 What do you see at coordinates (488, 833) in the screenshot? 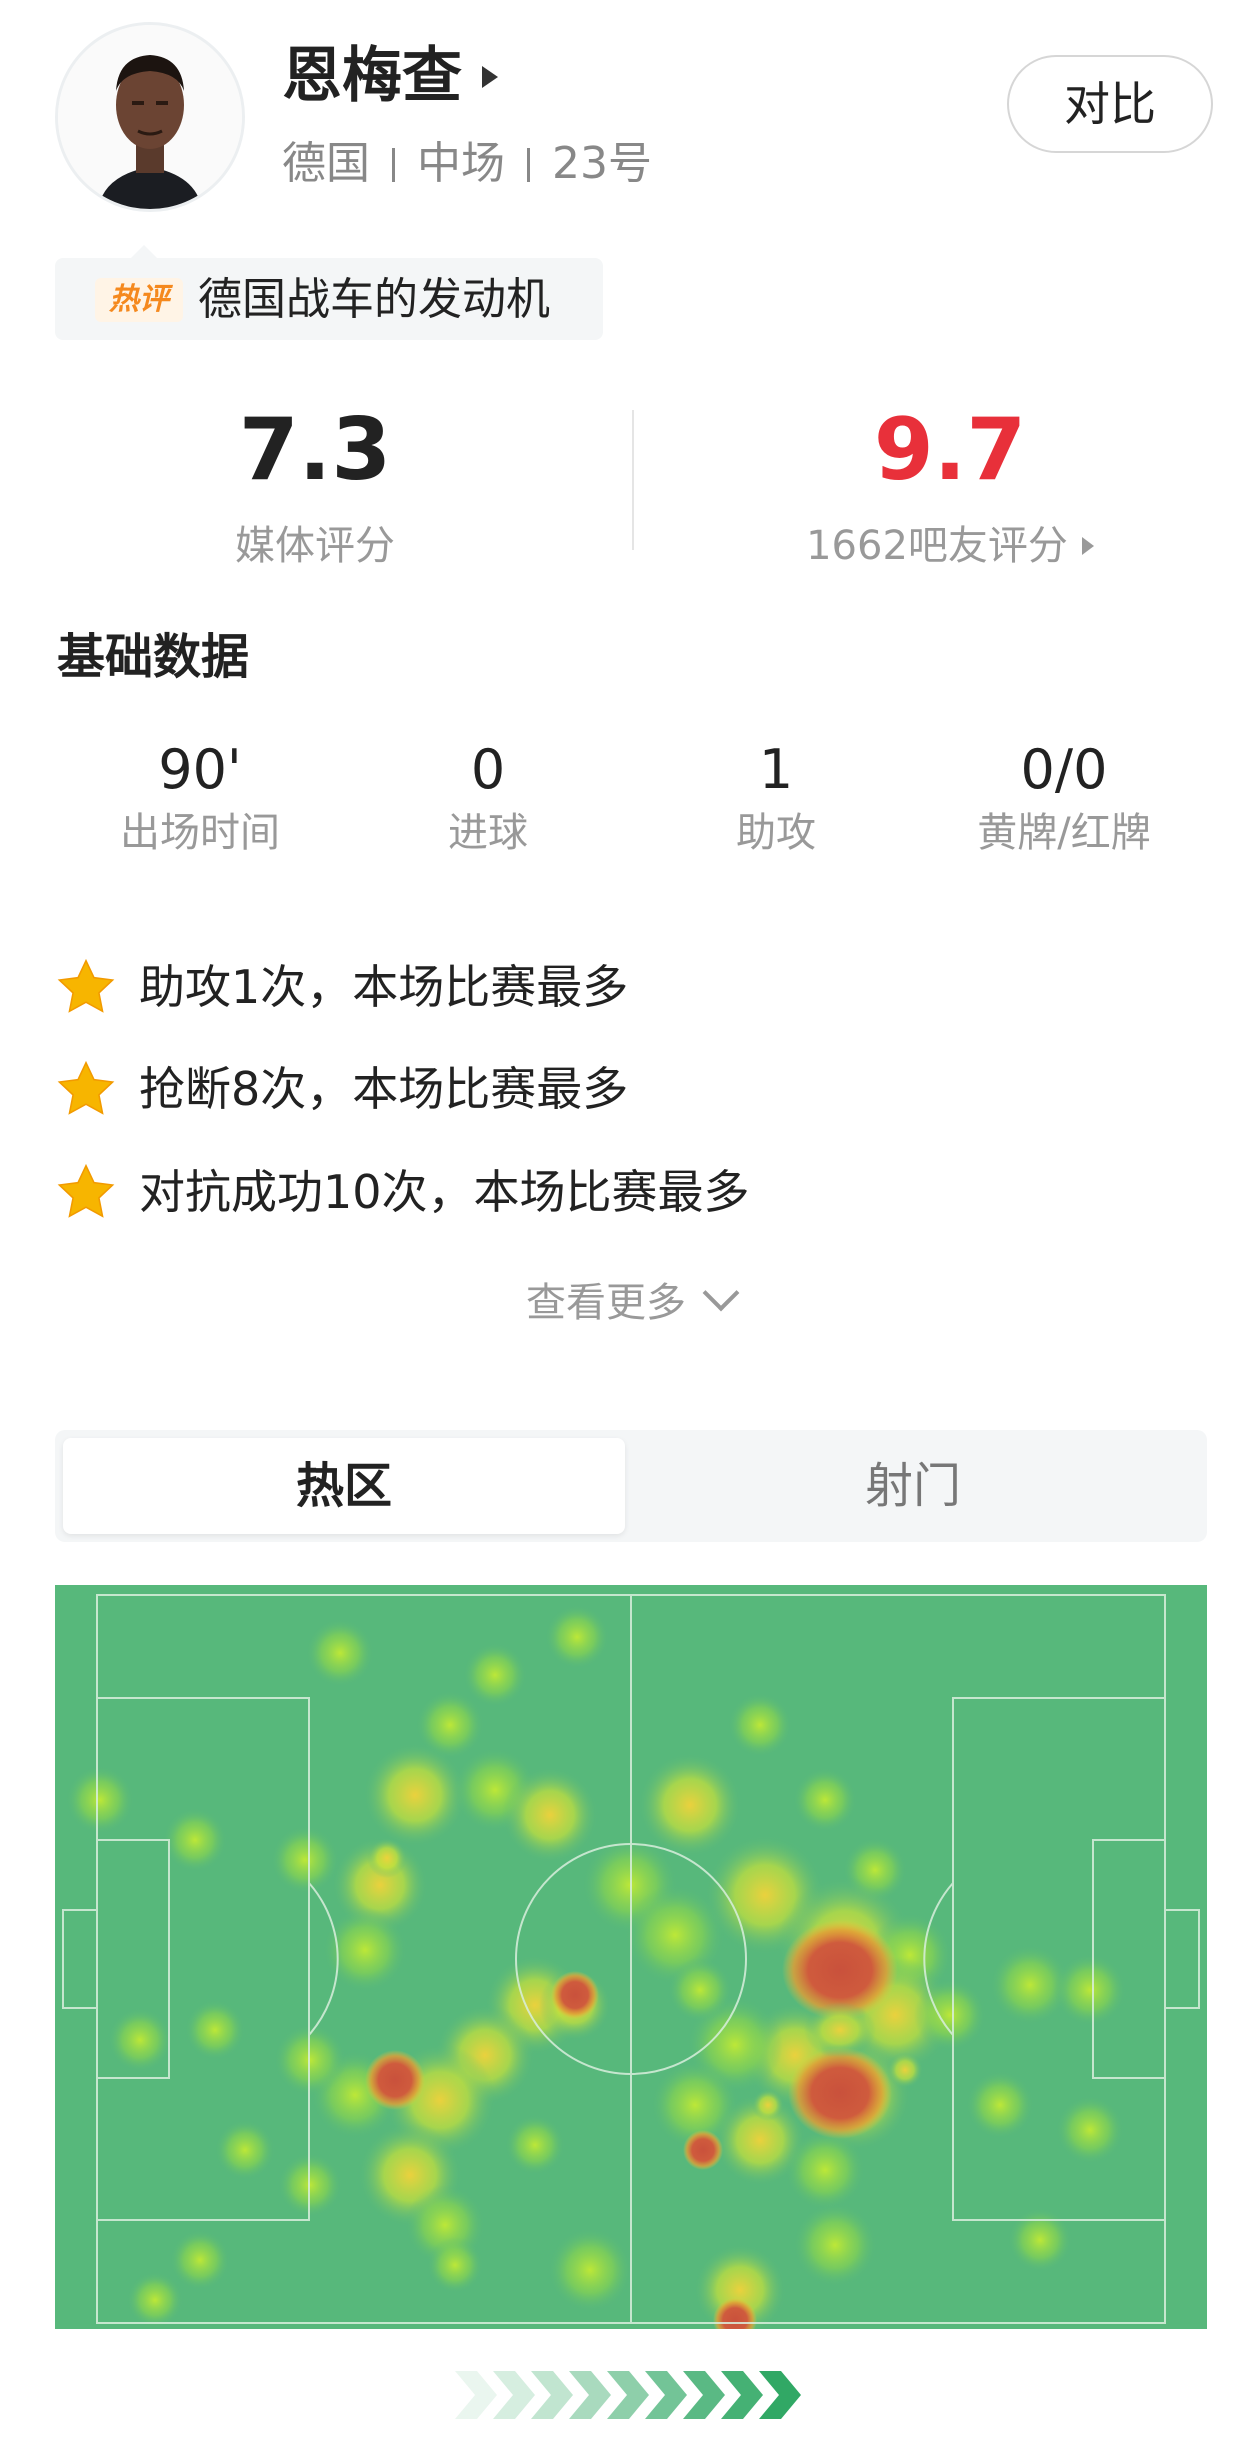
I see `stat-label: 进球` at bounding box center [488, 833].